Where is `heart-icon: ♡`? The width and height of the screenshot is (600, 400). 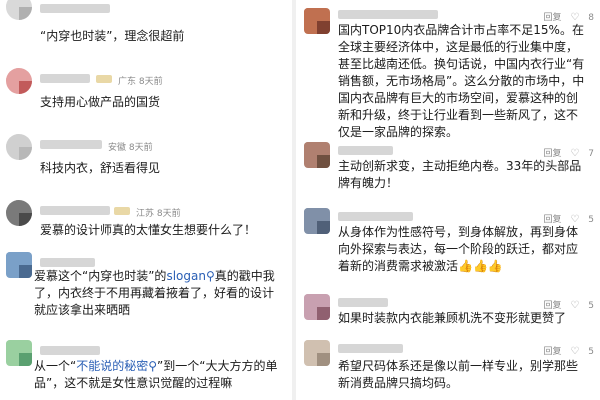
heart-icon: ♡ is located at coordinates (574, 351).